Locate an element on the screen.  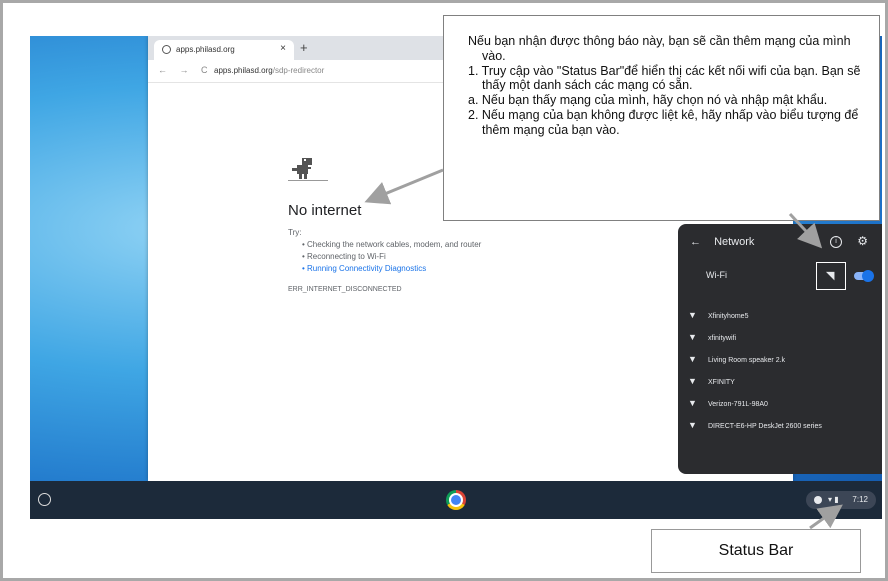
arrow-to-error is located at coordinates (404, 186).